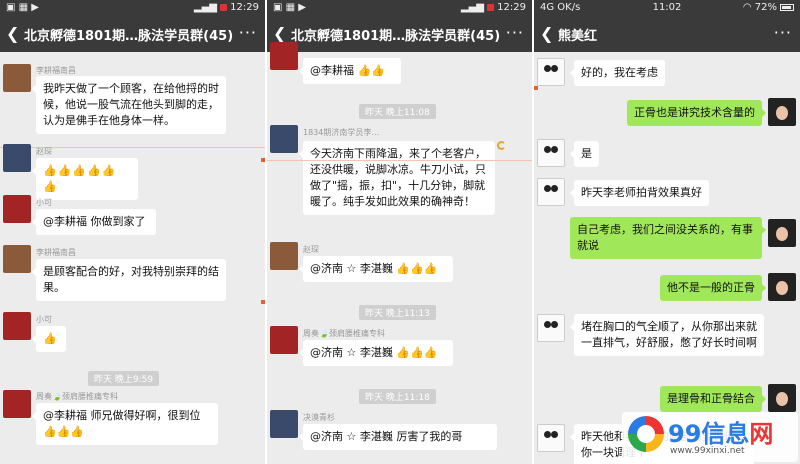 The height and width of the screenshot is (464, 800). What do you see at coordinates (761, 434) in the screenshot?
I see `brand-net: 网` at bounding box center [761, 434].